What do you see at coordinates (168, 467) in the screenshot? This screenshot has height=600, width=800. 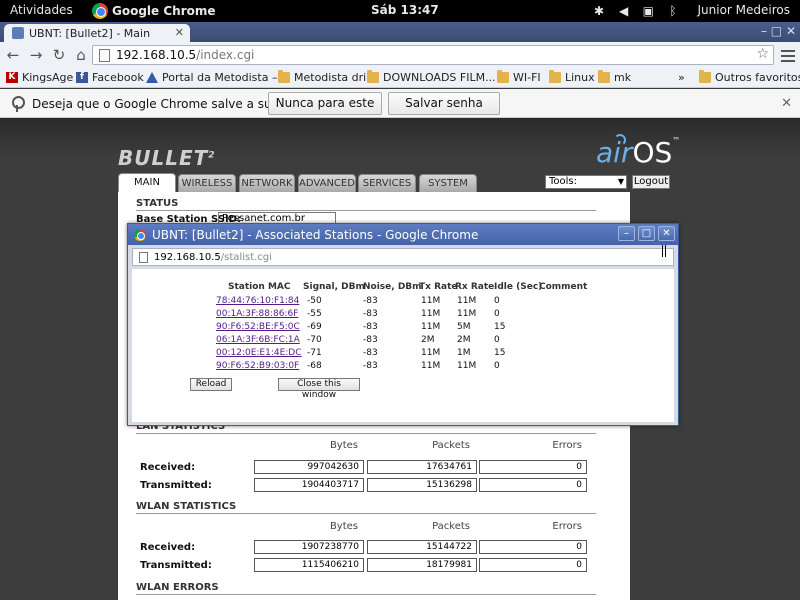 I see `lan-received-label: Received:` at bounding box center [168, 467].